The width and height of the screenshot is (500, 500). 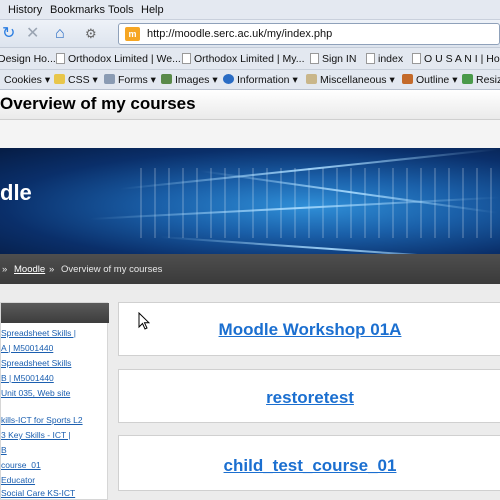 I want to click on menu-help: Help, so click(x=152, y=10).